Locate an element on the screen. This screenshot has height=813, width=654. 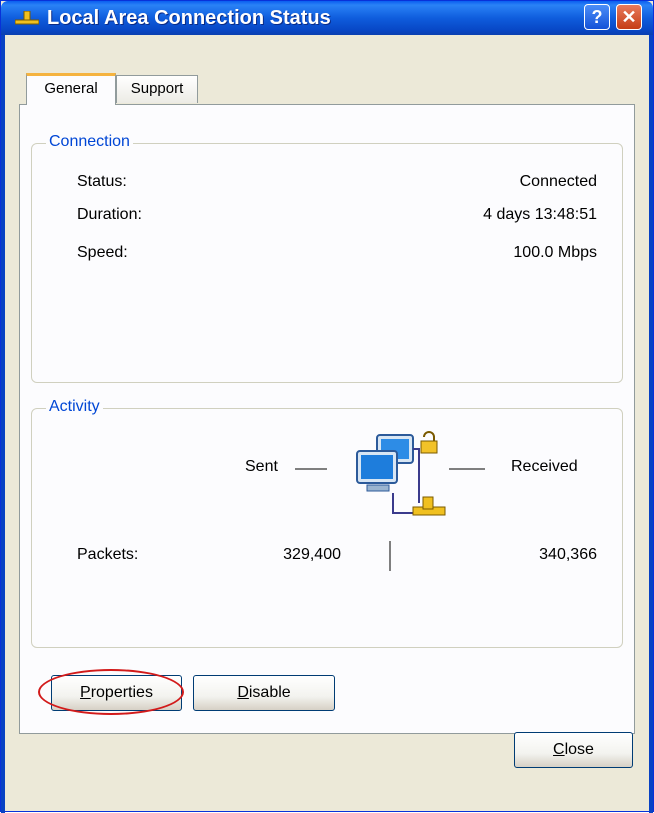
title-bar: Local Area Connection Status ? ✕ is located at coordinates (327, 18).